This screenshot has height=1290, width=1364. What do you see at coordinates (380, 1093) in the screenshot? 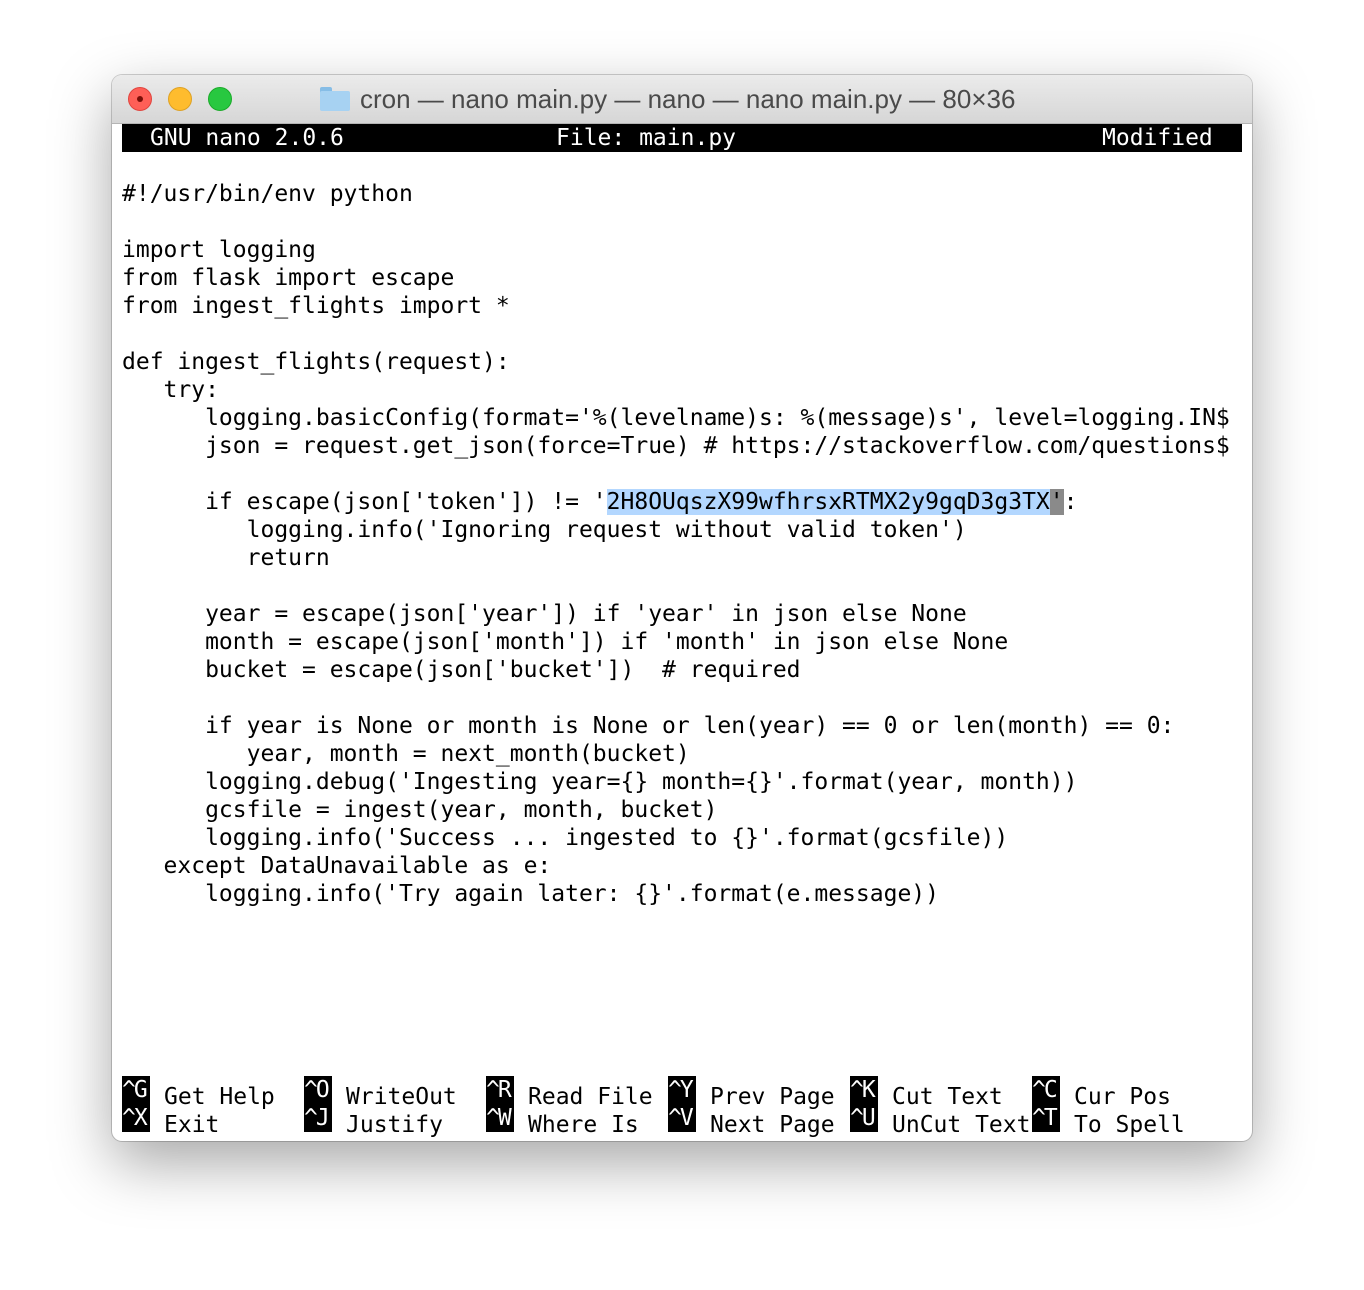
I see `shortcut-writeout: ^O WriteOut` at bounding box center [380, 1093].